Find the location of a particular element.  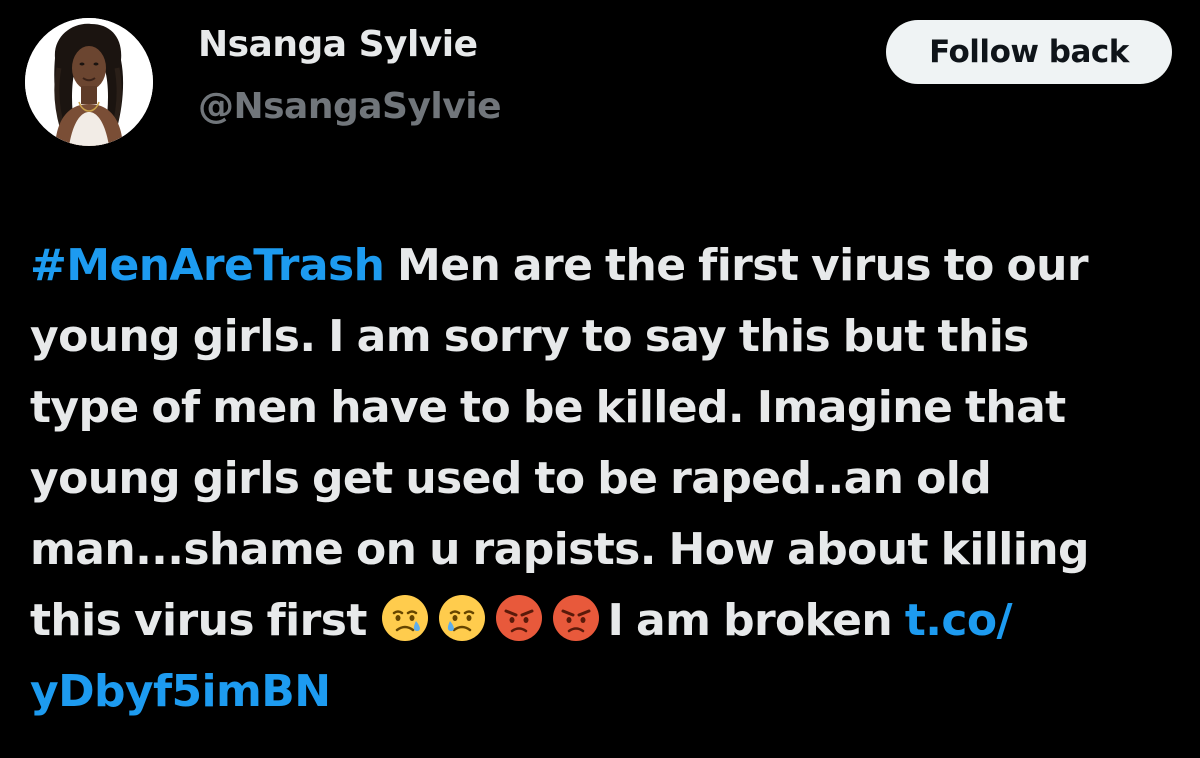

tweet-url-link: t.co/ is located at coordinates (959, 620).